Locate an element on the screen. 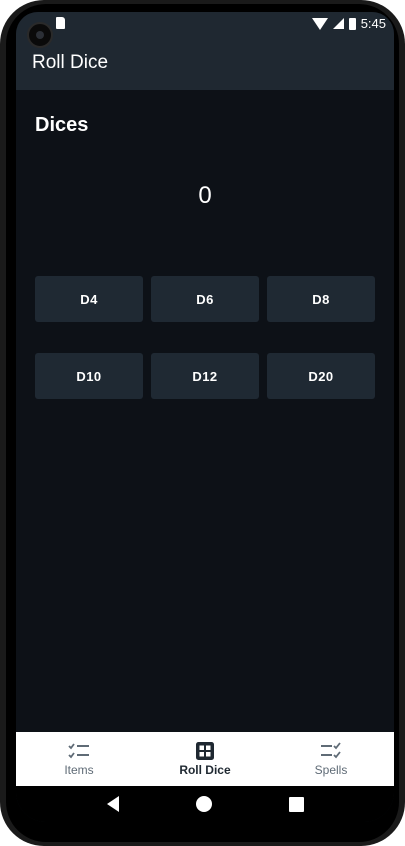  wifi-icon is located at coordinates (319, 23).